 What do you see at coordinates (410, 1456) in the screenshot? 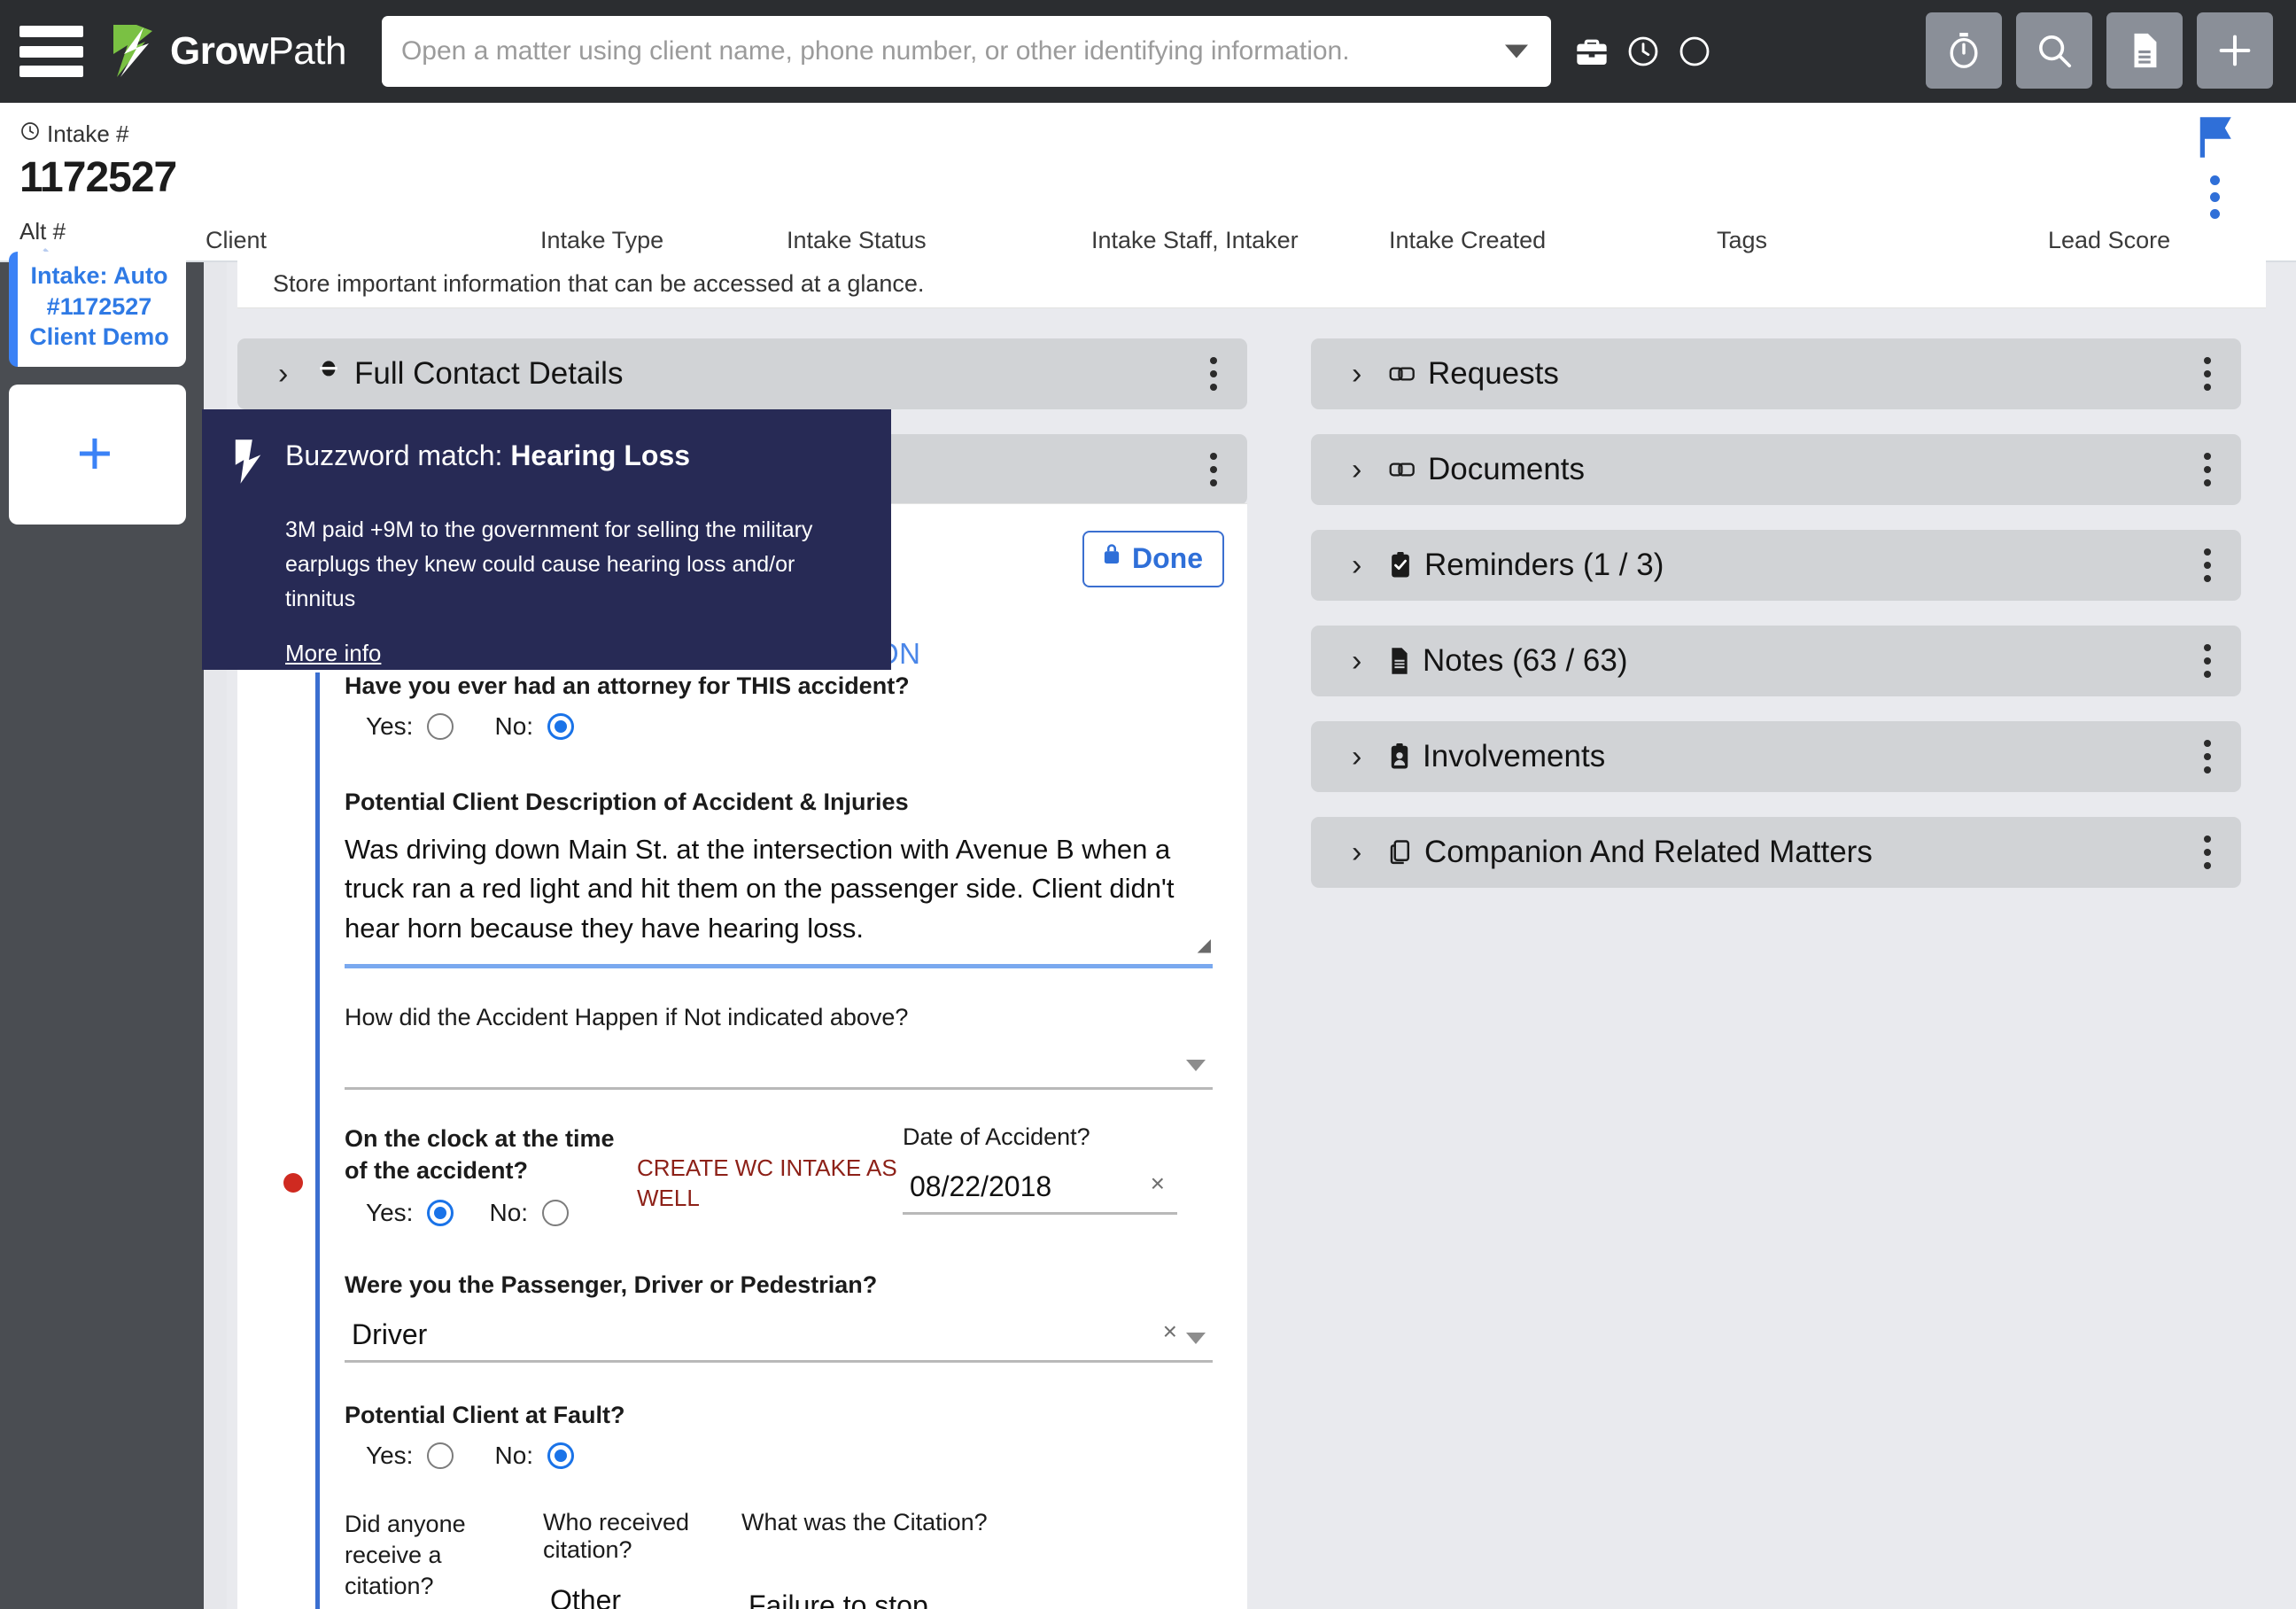
I see `radio-fault-yes: Yes:` at bounding box center [410, 1456].